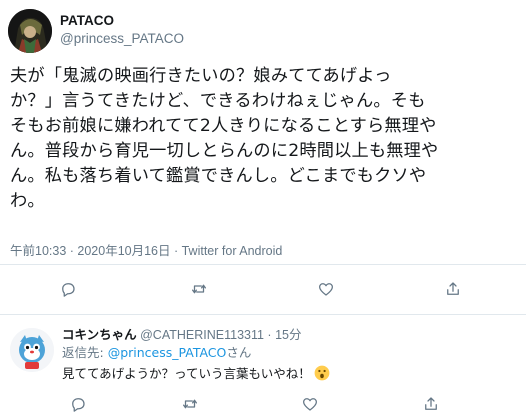 The width and height of the screenshot is (526, 419). I want to click on user-handle: @CATHERINE113311 · 15分, so click(219, 335).